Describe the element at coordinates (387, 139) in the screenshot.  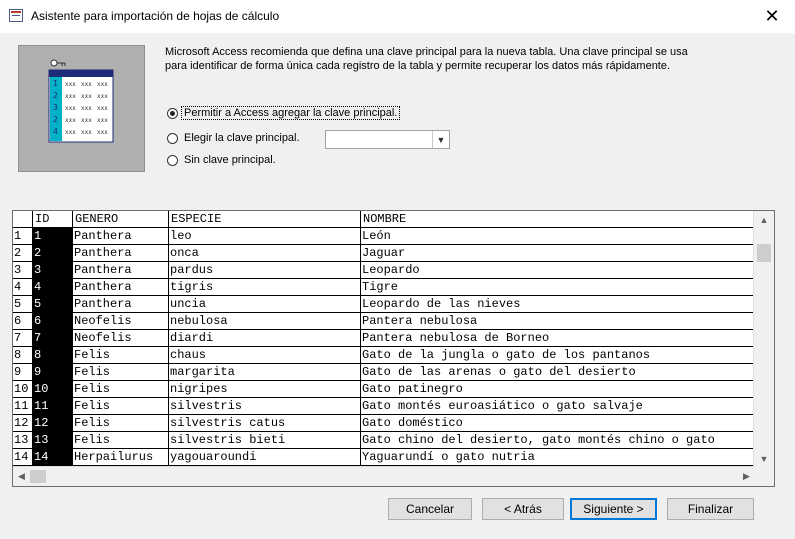
I see `key-field-combo: ▼` at that location.